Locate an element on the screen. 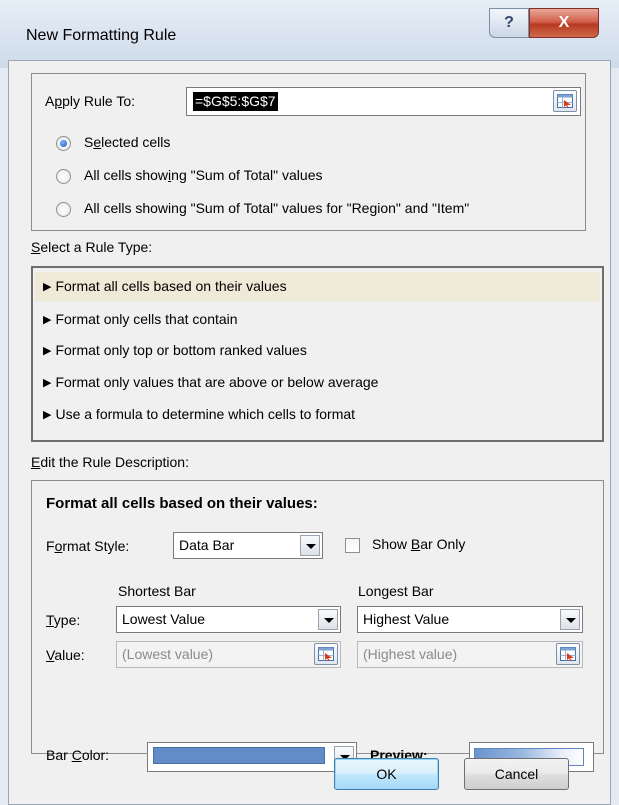 This screenshot has width=619, height=805. rule-type-item: ▶ Format only top or bottom ranked values is located at coordinates (317, 350).